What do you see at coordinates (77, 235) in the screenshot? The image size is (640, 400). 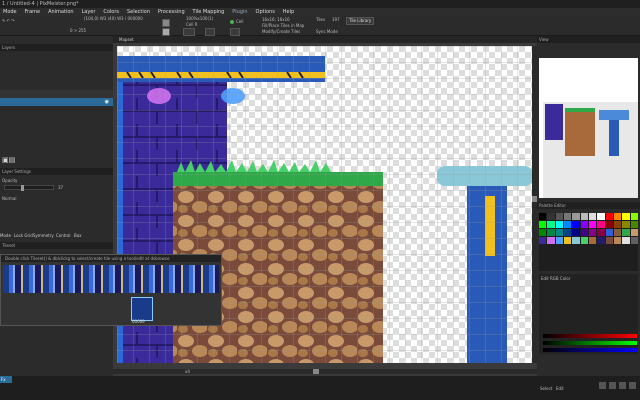 I see `tab-box: Box` at bounding box center [77, 235].